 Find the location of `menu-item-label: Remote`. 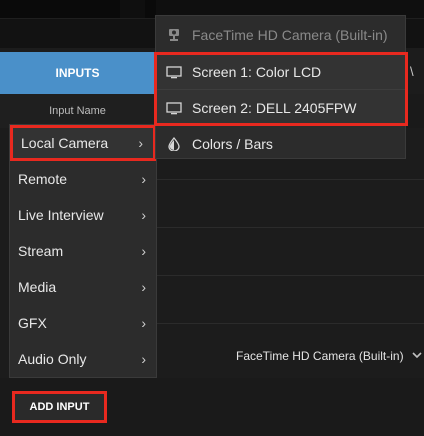

menu-item-label: Remote is located at coordinates (43, 179).